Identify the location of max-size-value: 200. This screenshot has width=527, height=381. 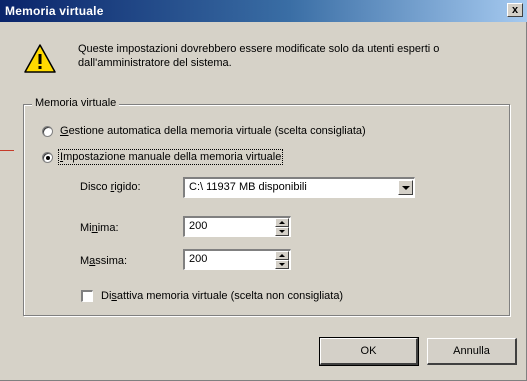
(198, 259).